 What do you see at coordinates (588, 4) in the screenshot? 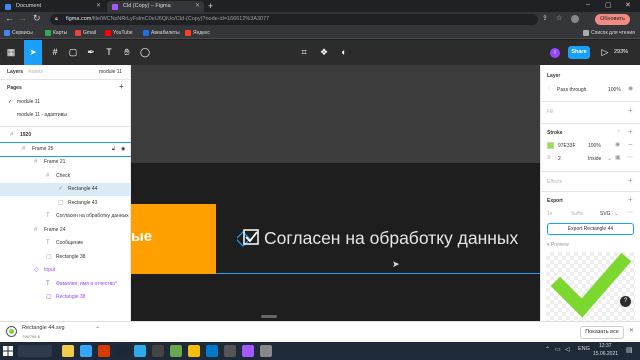
I see `minimize-icon: –` at bounding box center [588, 4].